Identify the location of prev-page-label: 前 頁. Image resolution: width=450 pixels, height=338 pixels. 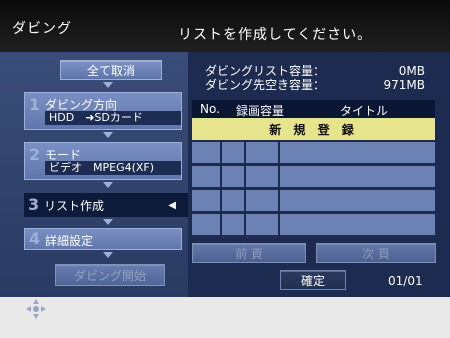
(249, 253).